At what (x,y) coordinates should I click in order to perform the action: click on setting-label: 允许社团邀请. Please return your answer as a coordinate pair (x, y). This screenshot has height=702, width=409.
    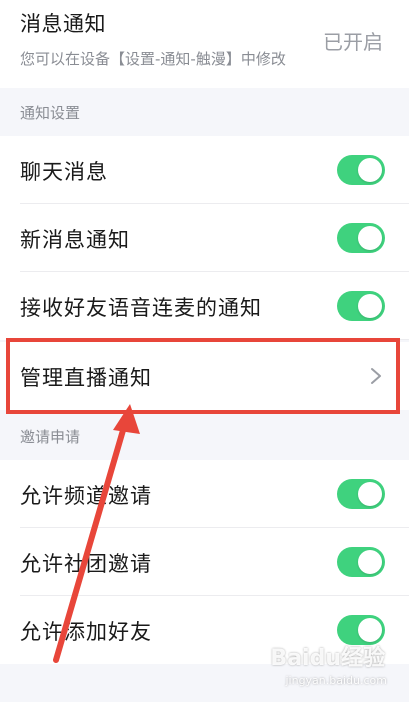
    Looking at the image, I should click on (86, 564).